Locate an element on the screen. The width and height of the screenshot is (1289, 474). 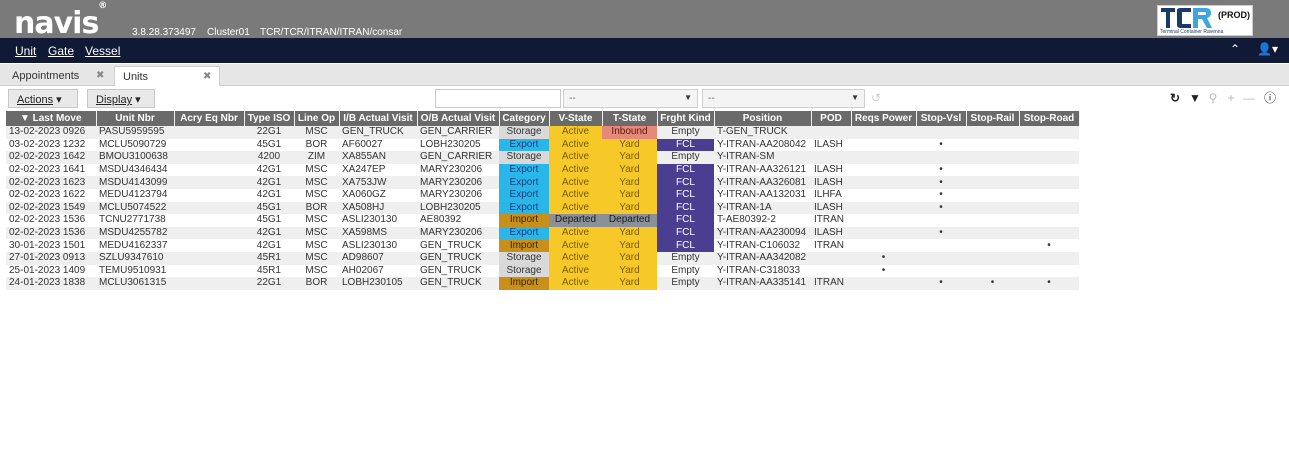
table-cell: 13-02-2023 0926 is located at coordinates (51, 132).